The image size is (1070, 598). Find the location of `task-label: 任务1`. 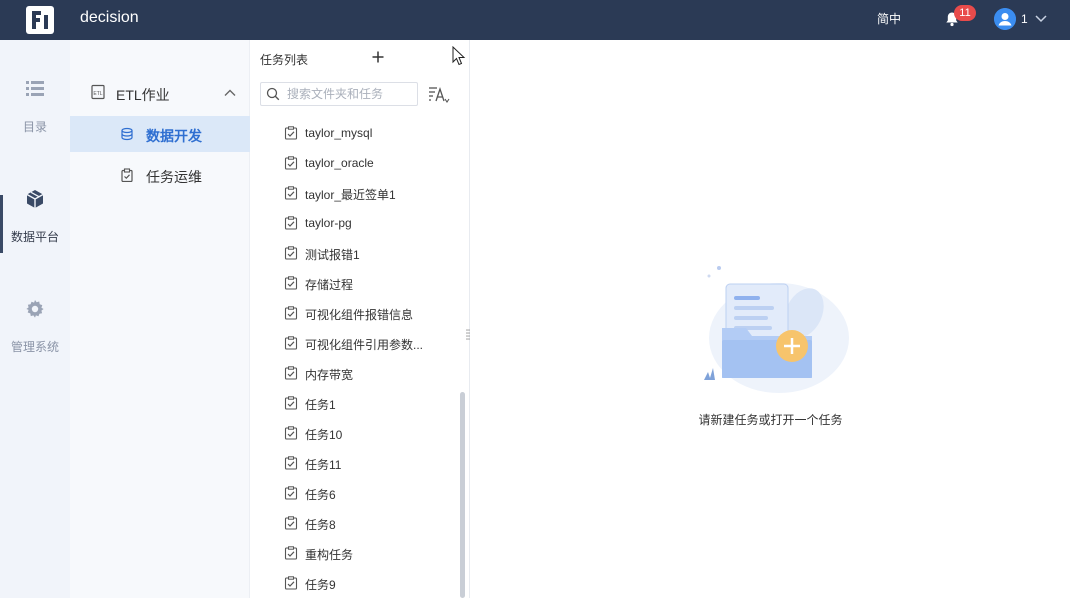

task-label: 任务1 is located at coordinates (320, 405).